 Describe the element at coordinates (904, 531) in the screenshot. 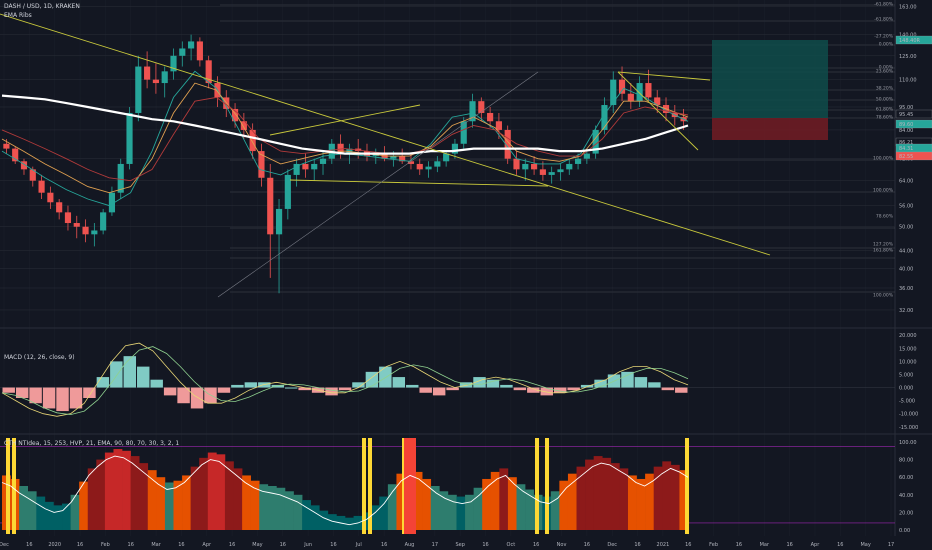

I see `osc-tick-label: 0.00` at that location.